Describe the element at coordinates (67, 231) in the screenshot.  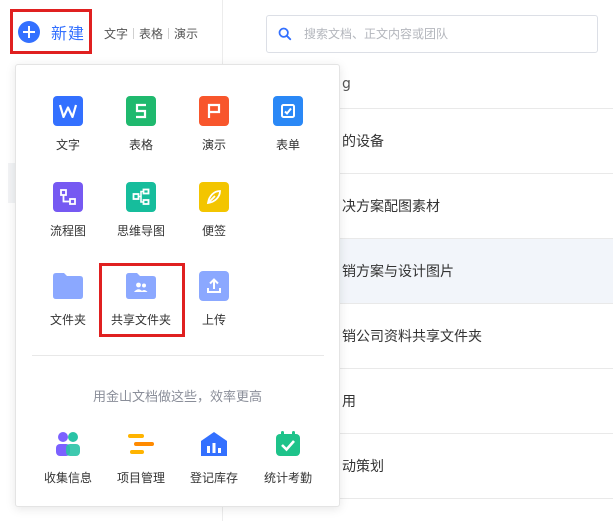
I see `menu-item-label: 流程图` at that location.